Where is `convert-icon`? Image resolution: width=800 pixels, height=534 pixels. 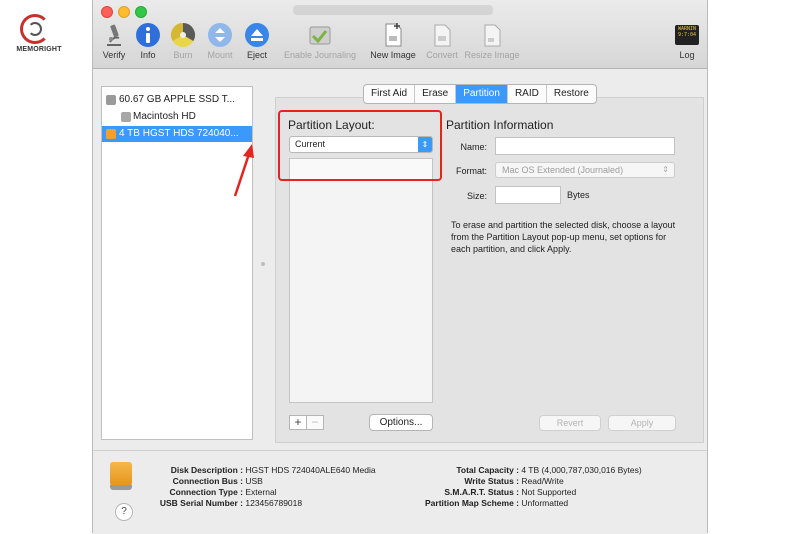 convert-icon is located at coordinates (442, 35).